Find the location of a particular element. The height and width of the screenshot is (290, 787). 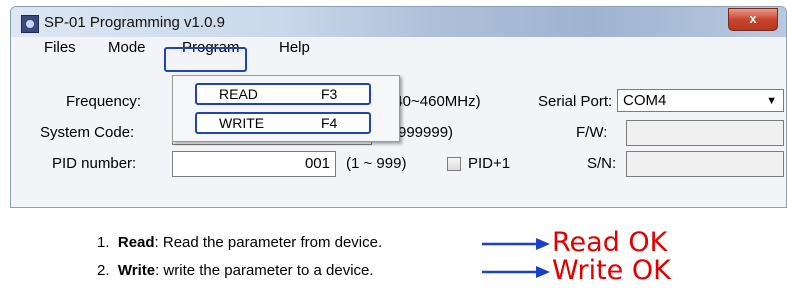

sn-field is located at coordinates (705, 164).